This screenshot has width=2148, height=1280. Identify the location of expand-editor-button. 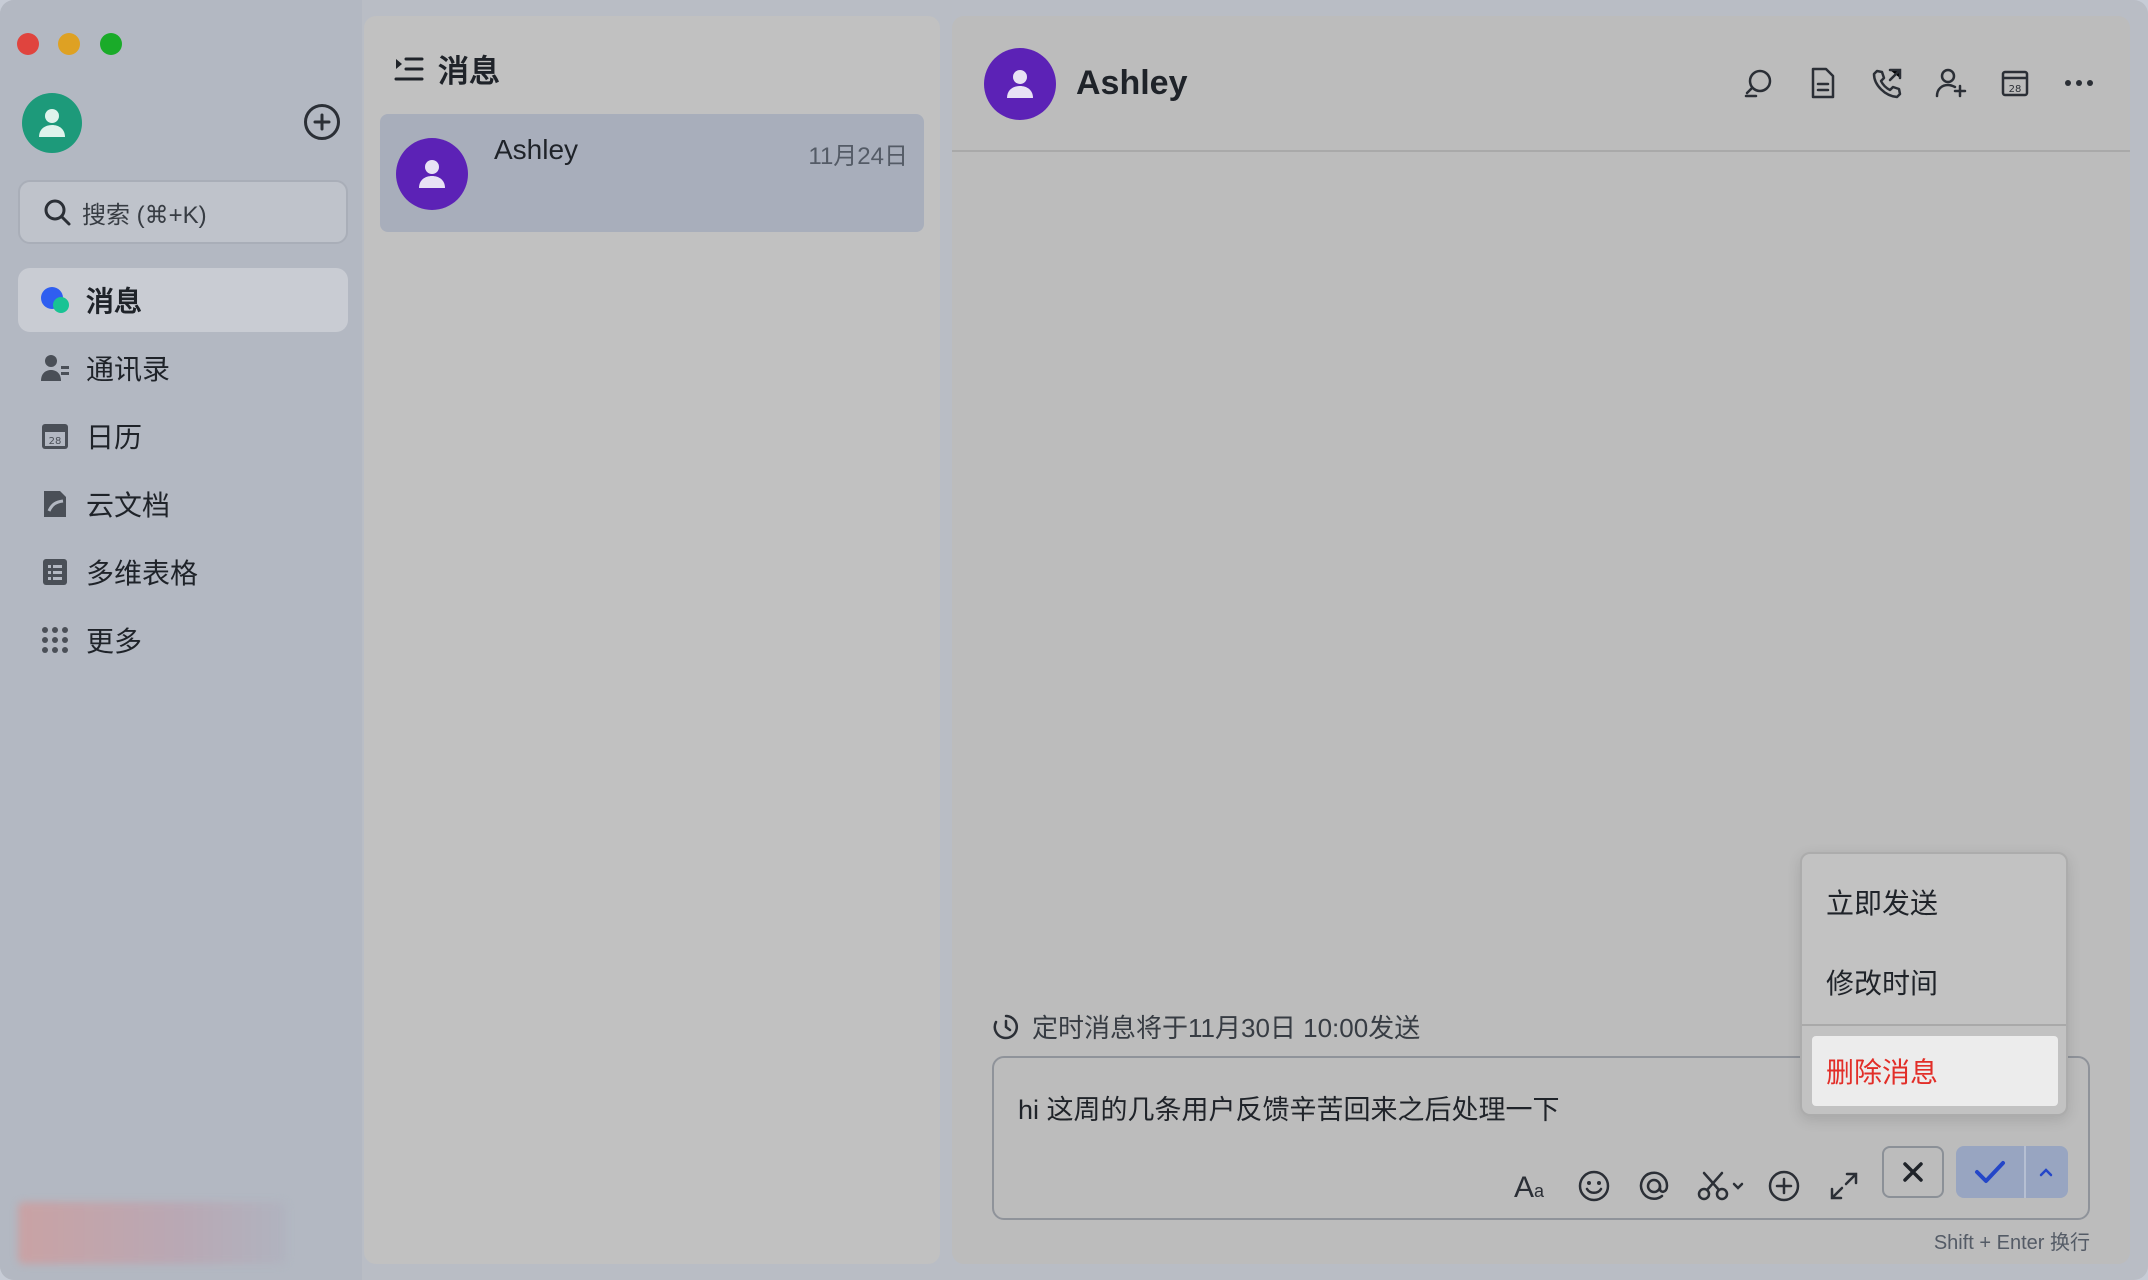
(1844, 1186).